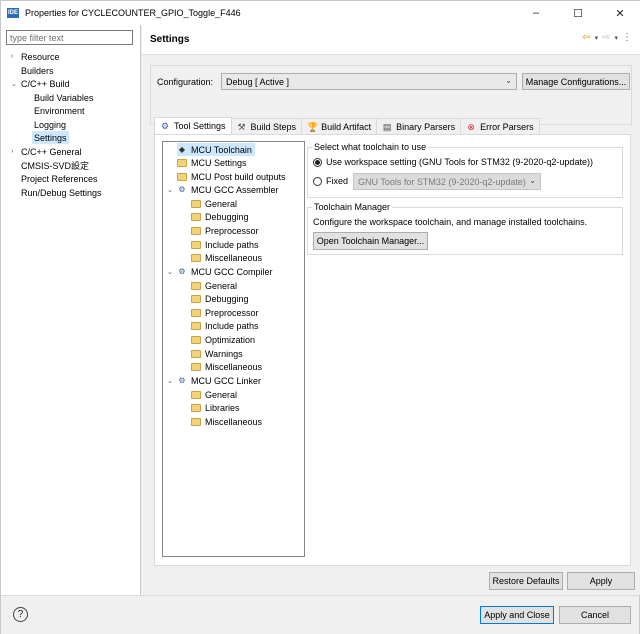 The width and height of the screenshot is (640, 634). Describe the element at coordinates (517, 615) in the screenshot. I see `apply-and-close-button: Apply and Close` at that location.